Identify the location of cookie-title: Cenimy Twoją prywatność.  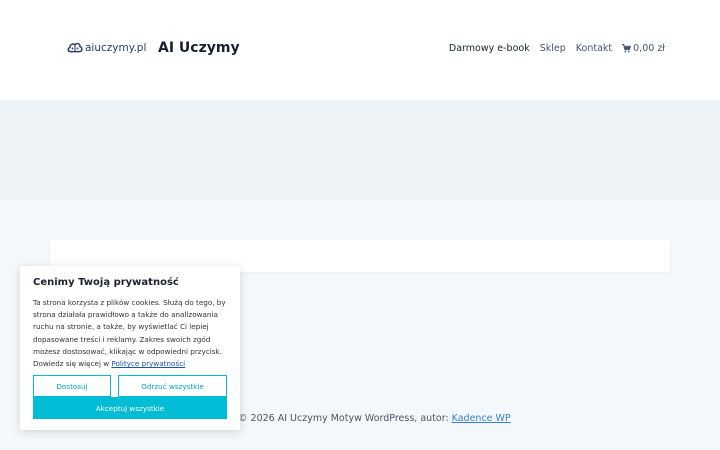
(106, 282).